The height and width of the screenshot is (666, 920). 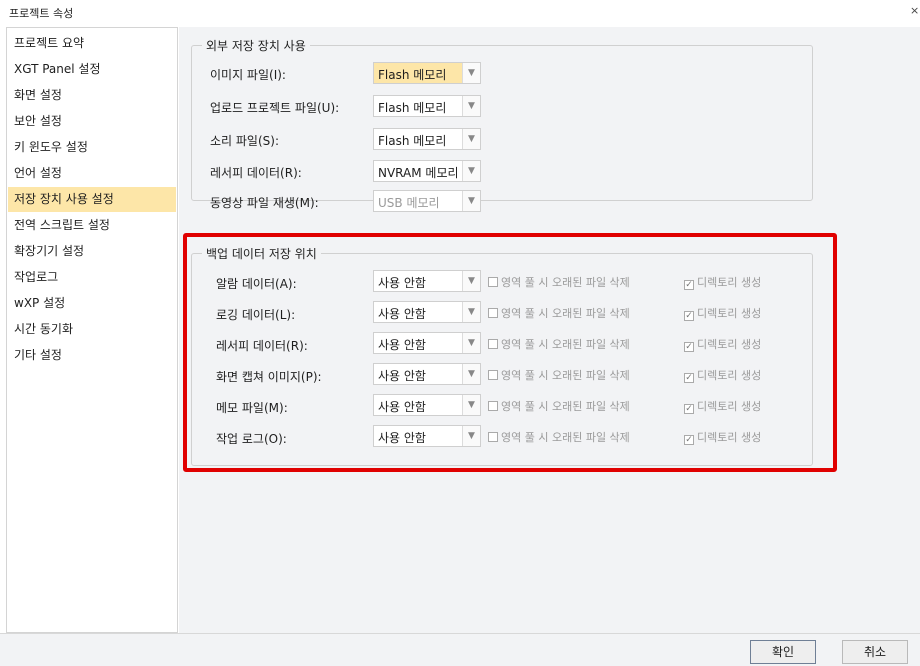 What do you see at coordinates (92, 329) in the screenshot?
I see `sidebar-item-time-sync: 시간 동기화` at bounding box center [92, 329].